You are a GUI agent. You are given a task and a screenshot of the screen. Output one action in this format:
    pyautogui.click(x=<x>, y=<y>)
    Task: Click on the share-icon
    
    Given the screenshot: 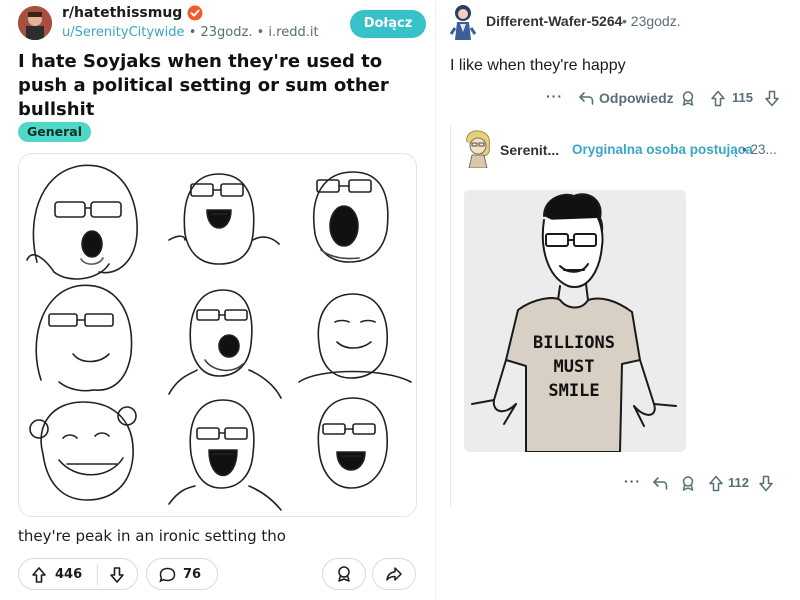 What is the action you would take?
    pyautogui.click(x=394, y=574)
    